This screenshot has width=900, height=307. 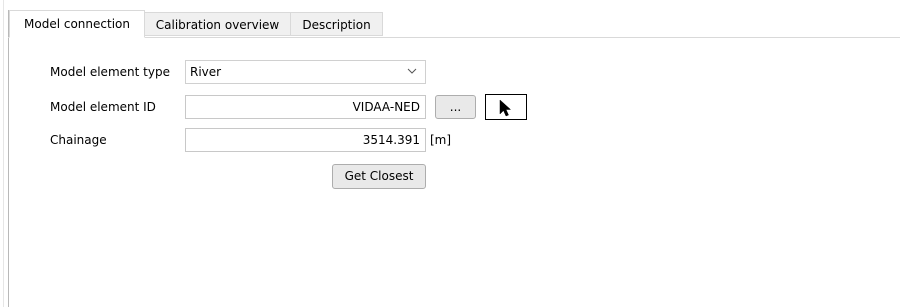 I want to click on tab-calibration-overview: Calibration overview, so click(x=218, y=24).